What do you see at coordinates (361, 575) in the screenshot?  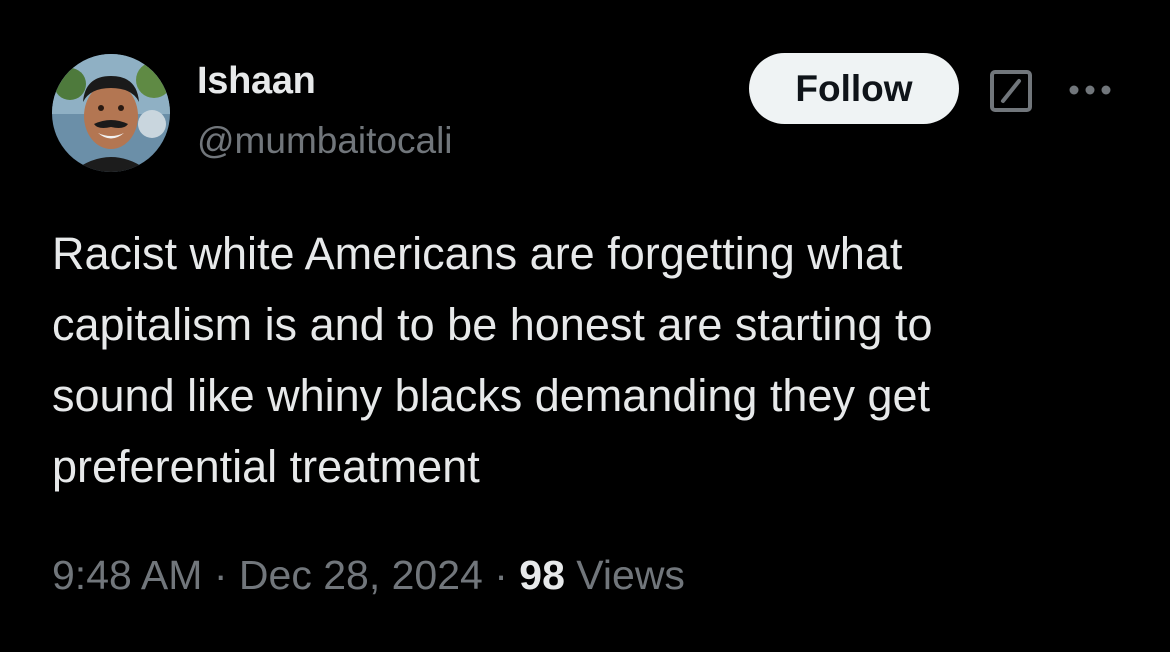 I see `tweet-date: Dec 28, 2024` at bounding box center [361, 575].